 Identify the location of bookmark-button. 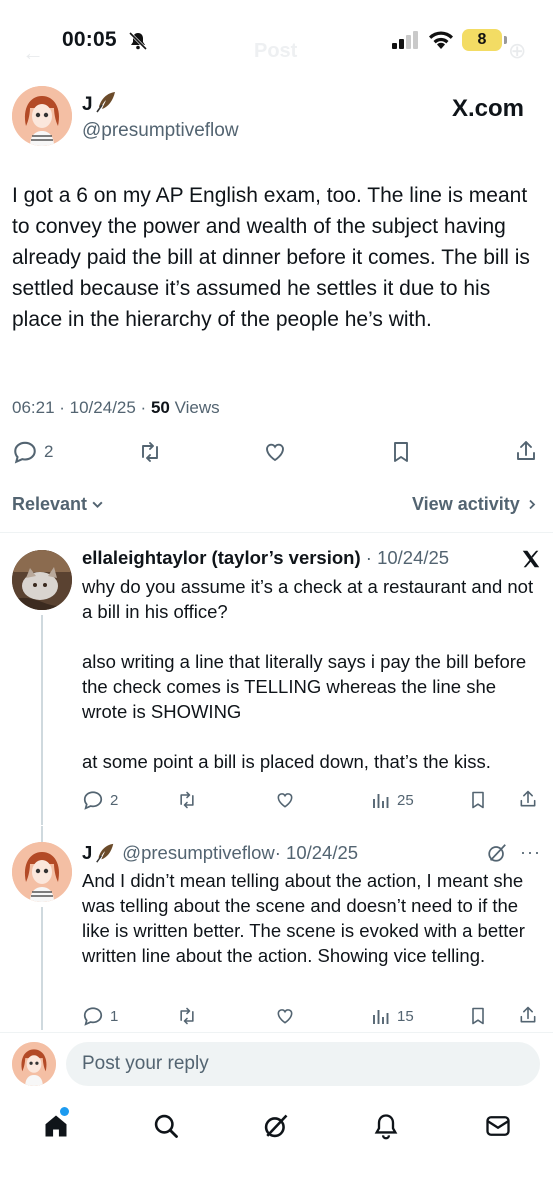
(401, 454).